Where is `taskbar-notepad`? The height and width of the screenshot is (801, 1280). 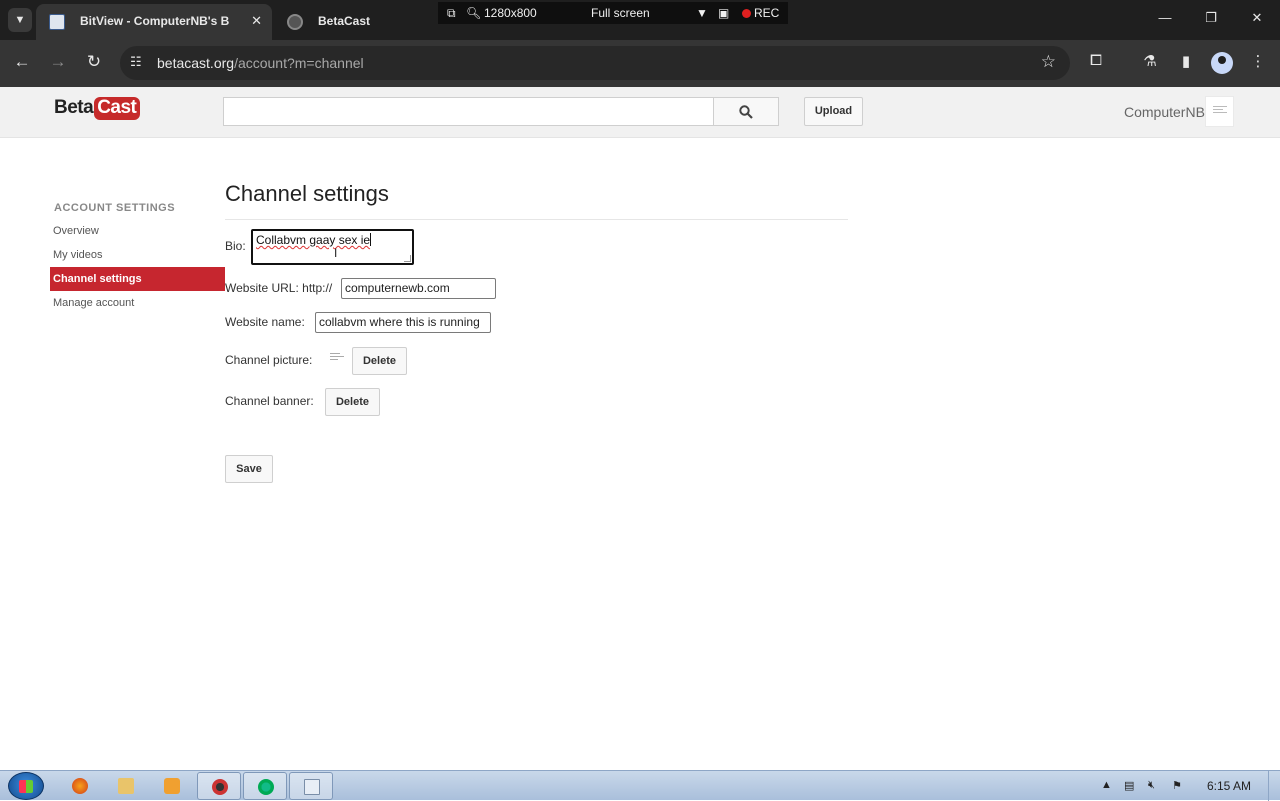 taskbar-notepad is located at coordinates (311, 786).